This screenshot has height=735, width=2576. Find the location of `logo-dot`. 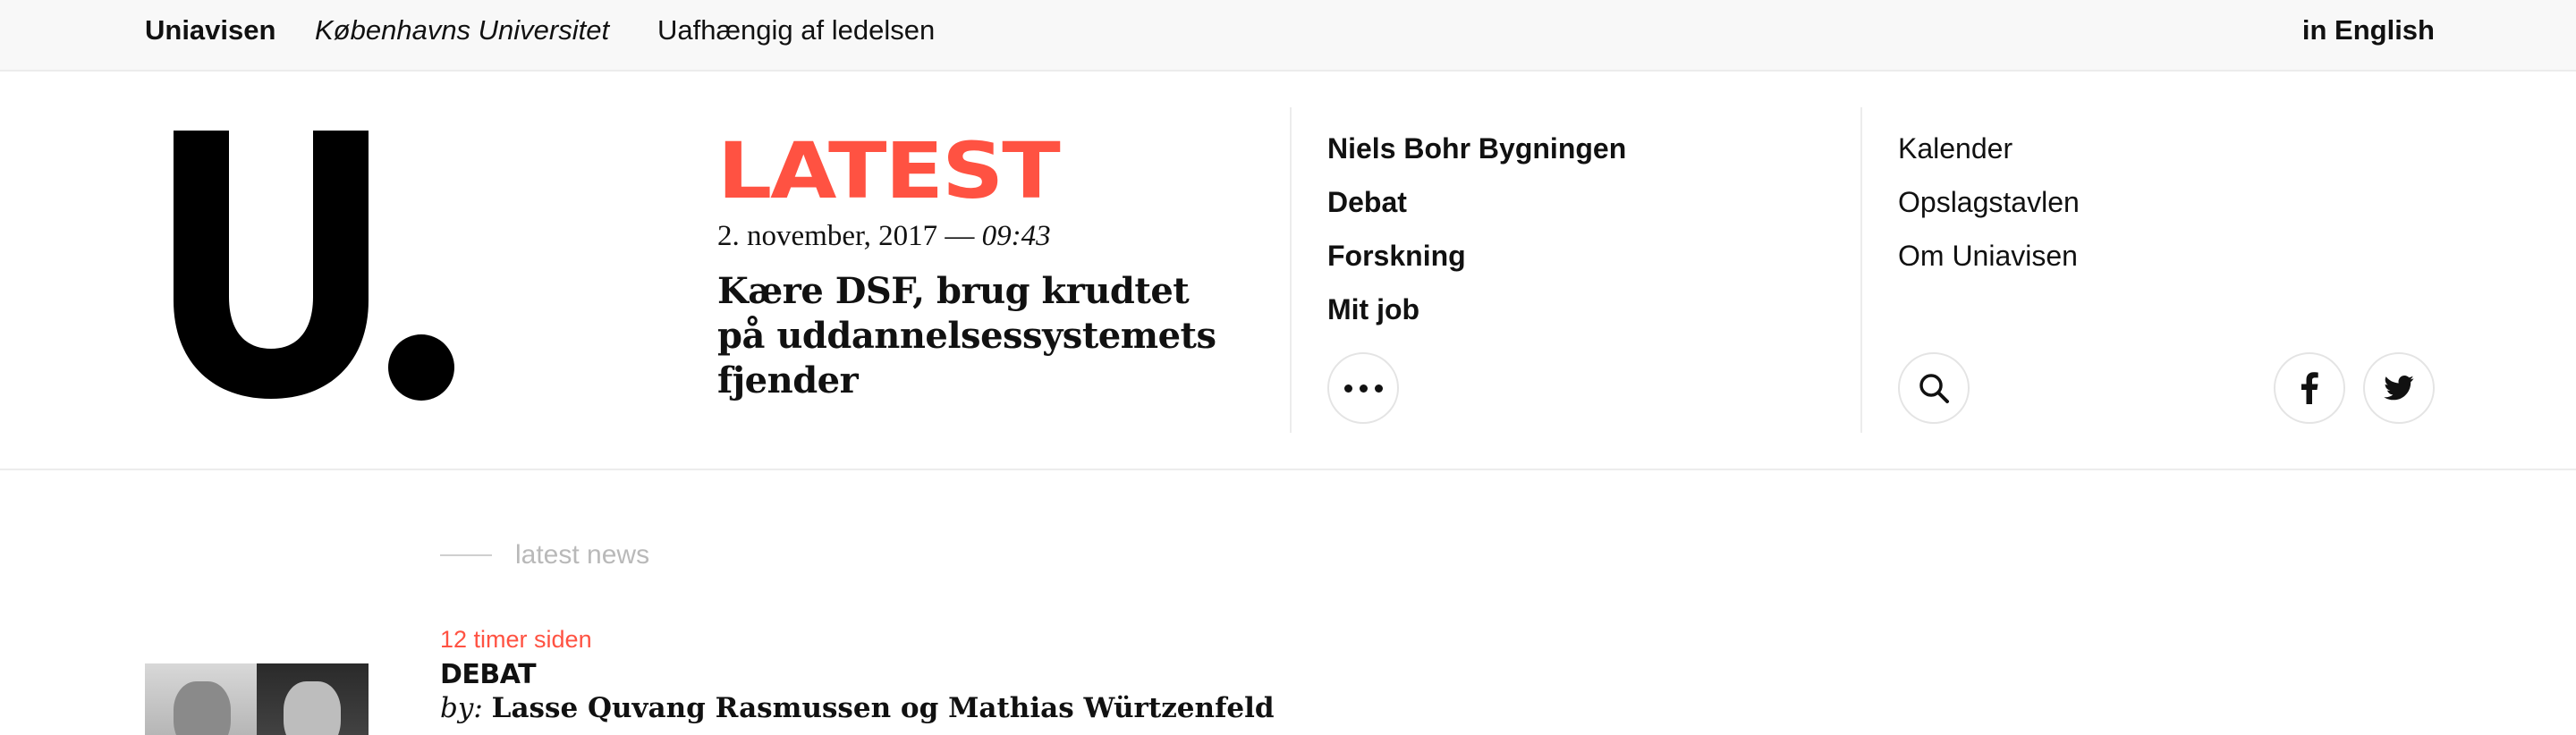

logo-dot is located at coordinates (421, 368).